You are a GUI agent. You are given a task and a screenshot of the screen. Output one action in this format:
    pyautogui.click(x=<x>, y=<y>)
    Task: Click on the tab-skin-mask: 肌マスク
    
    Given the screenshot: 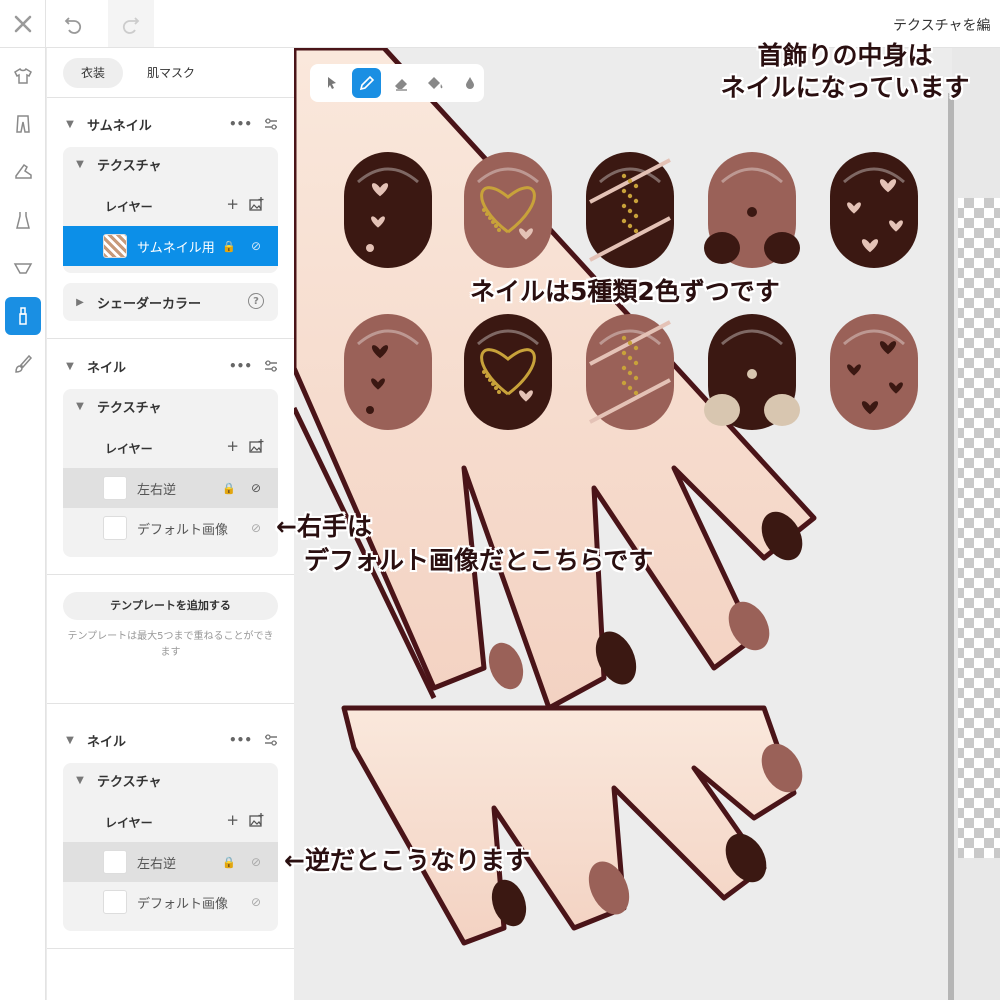 What is the action you would take?
    pyautogui.click(x=171, y=73)
    